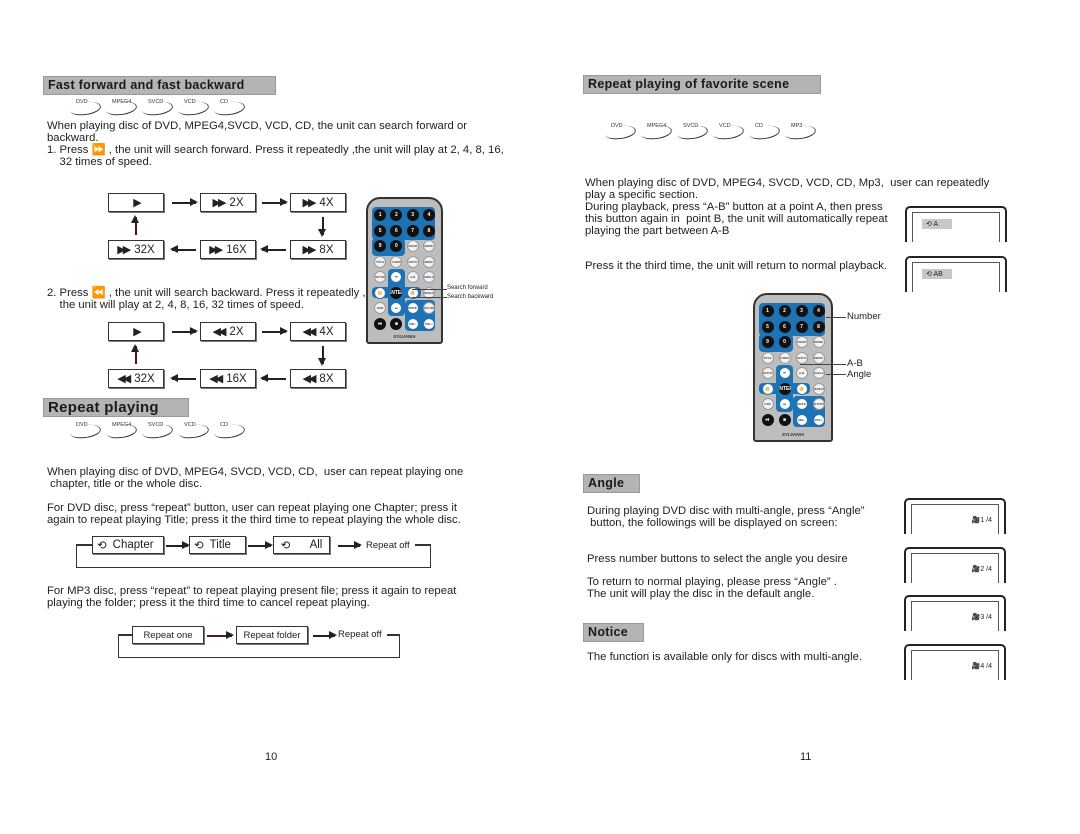 The image size is (1080, 834). What do you see at coordinates (702, 84) in the screenshot?
I see `section-title-scene: Repeat playing of favorite scene` at bounding box center [702, 84].